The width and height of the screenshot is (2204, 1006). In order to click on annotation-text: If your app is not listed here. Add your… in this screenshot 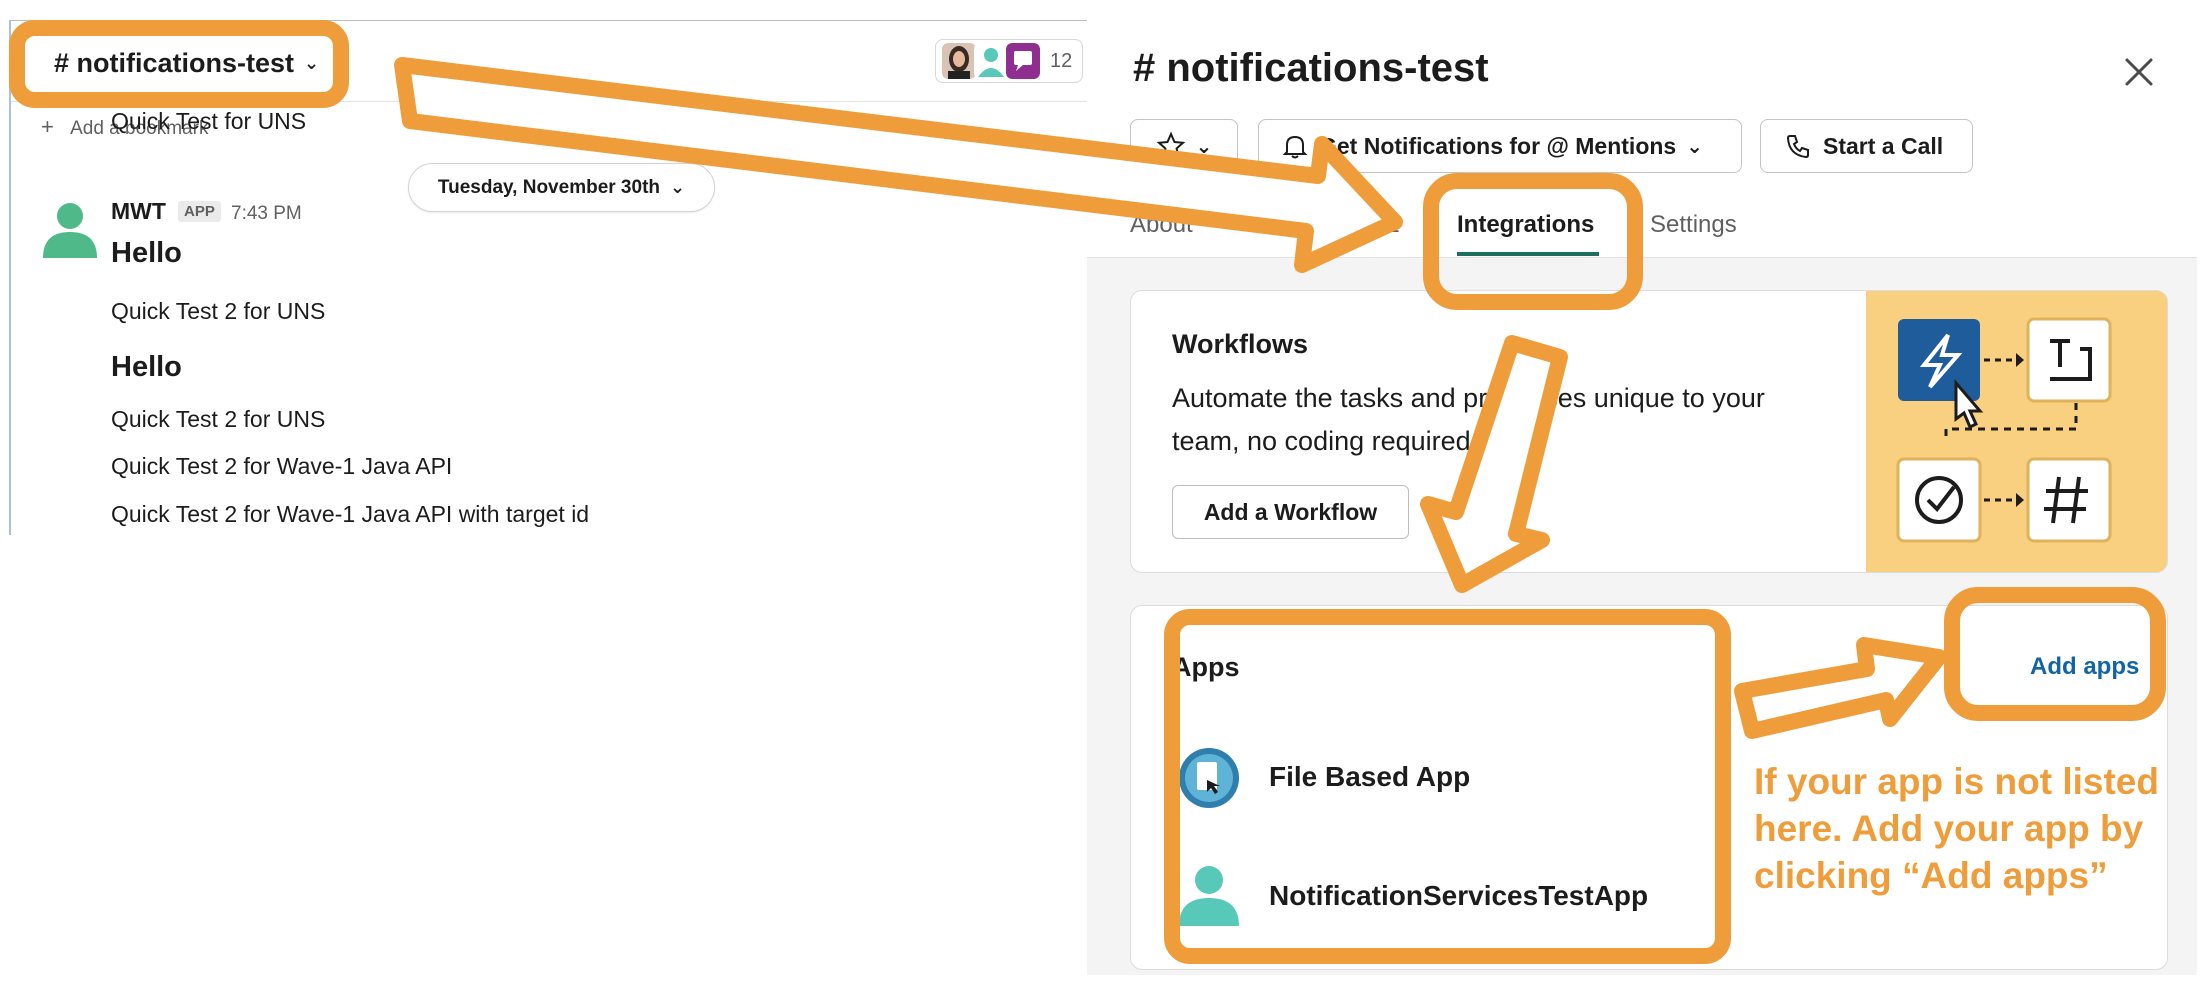, I will do `click(1956, 828)`.